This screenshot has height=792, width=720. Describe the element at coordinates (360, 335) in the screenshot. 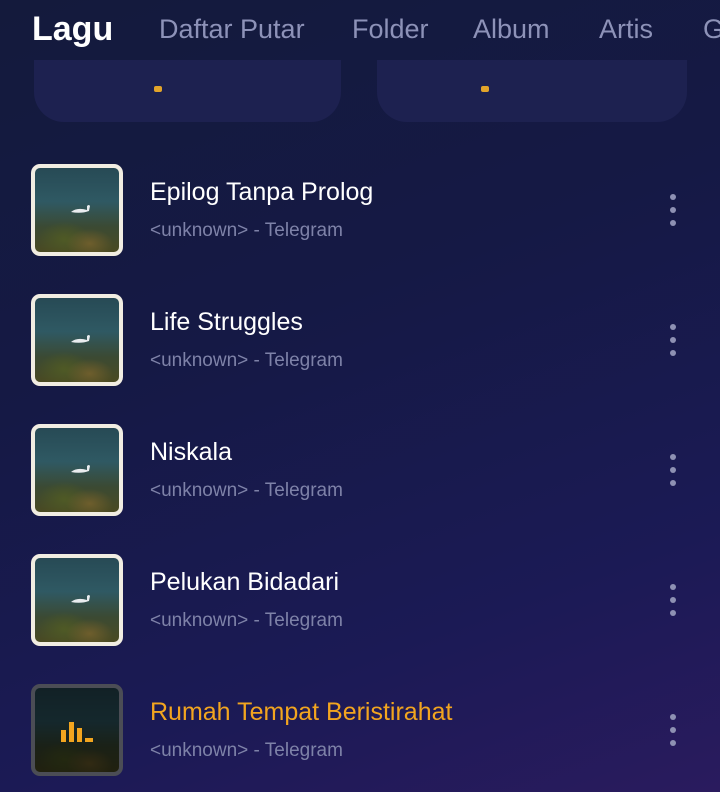

I see `song-item: Life Struggles <unknown> - Telegram` at that location.